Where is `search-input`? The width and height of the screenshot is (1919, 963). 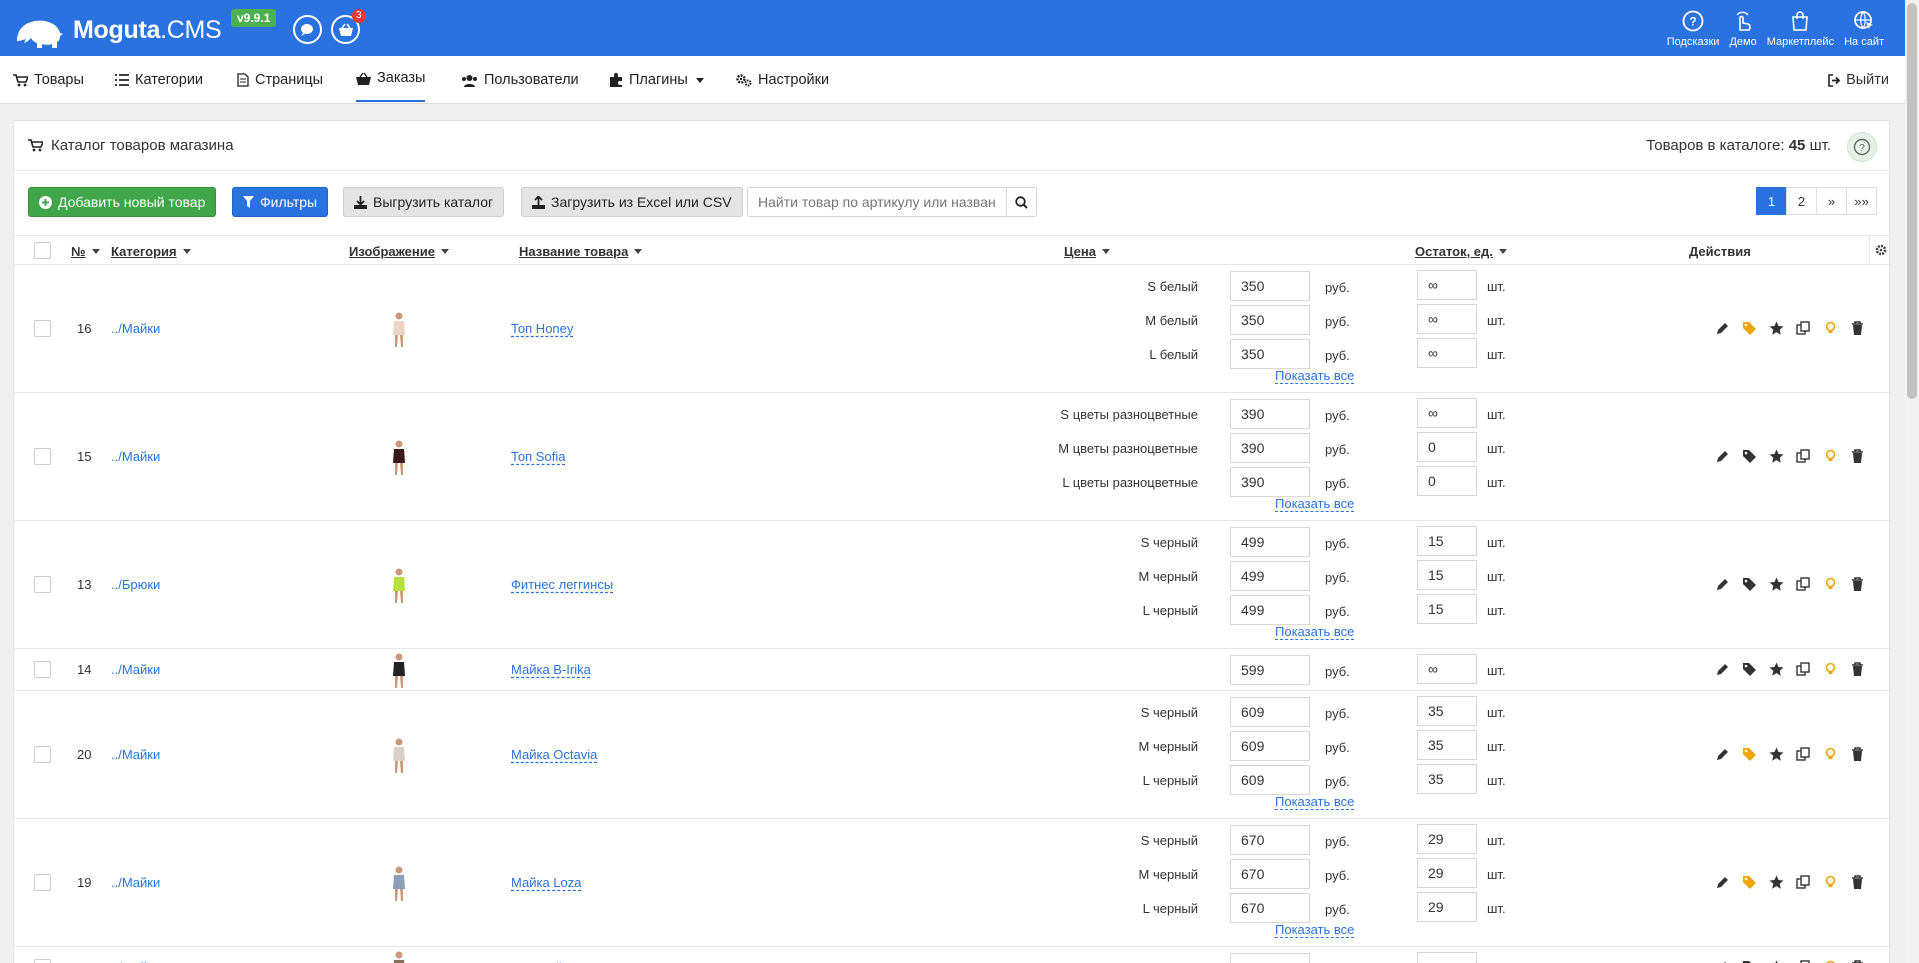
search-input is located at coordinates (877, 202).